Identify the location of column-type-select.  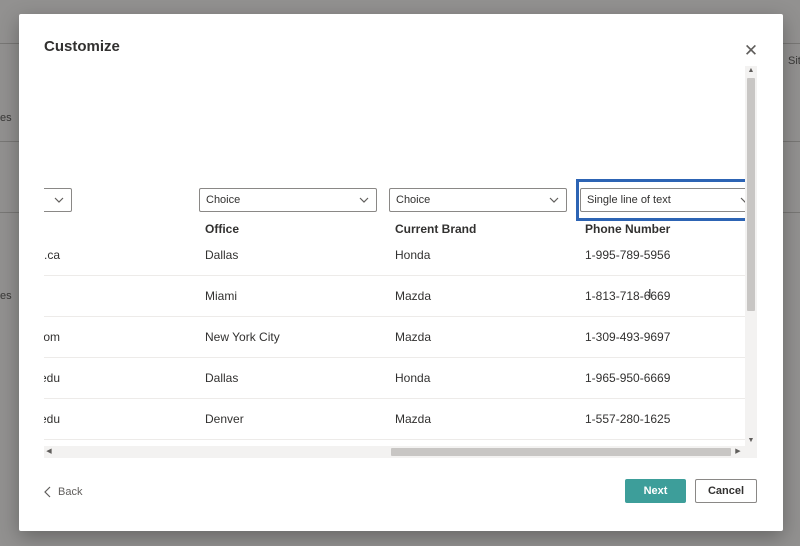
(58, 200).